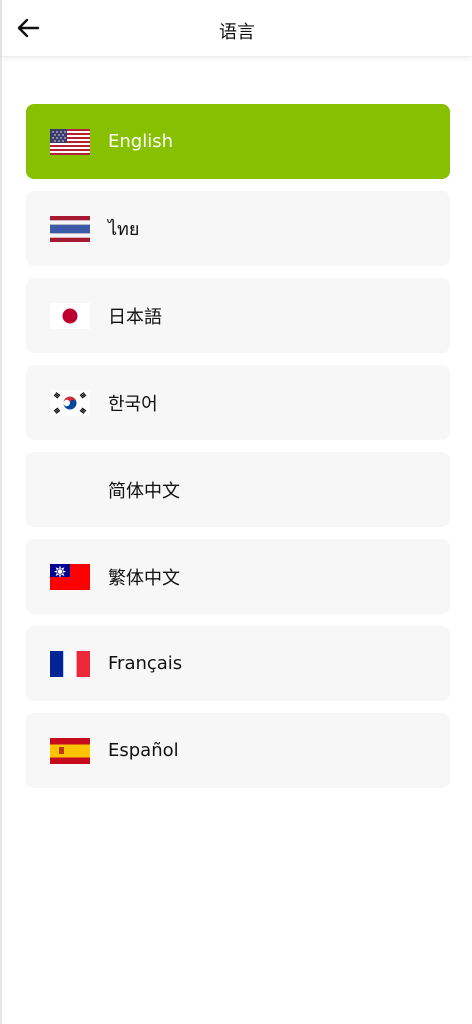  Describe the element at coordinates (145, 663) in the screenshot. I see `language-label: Français` at that location.